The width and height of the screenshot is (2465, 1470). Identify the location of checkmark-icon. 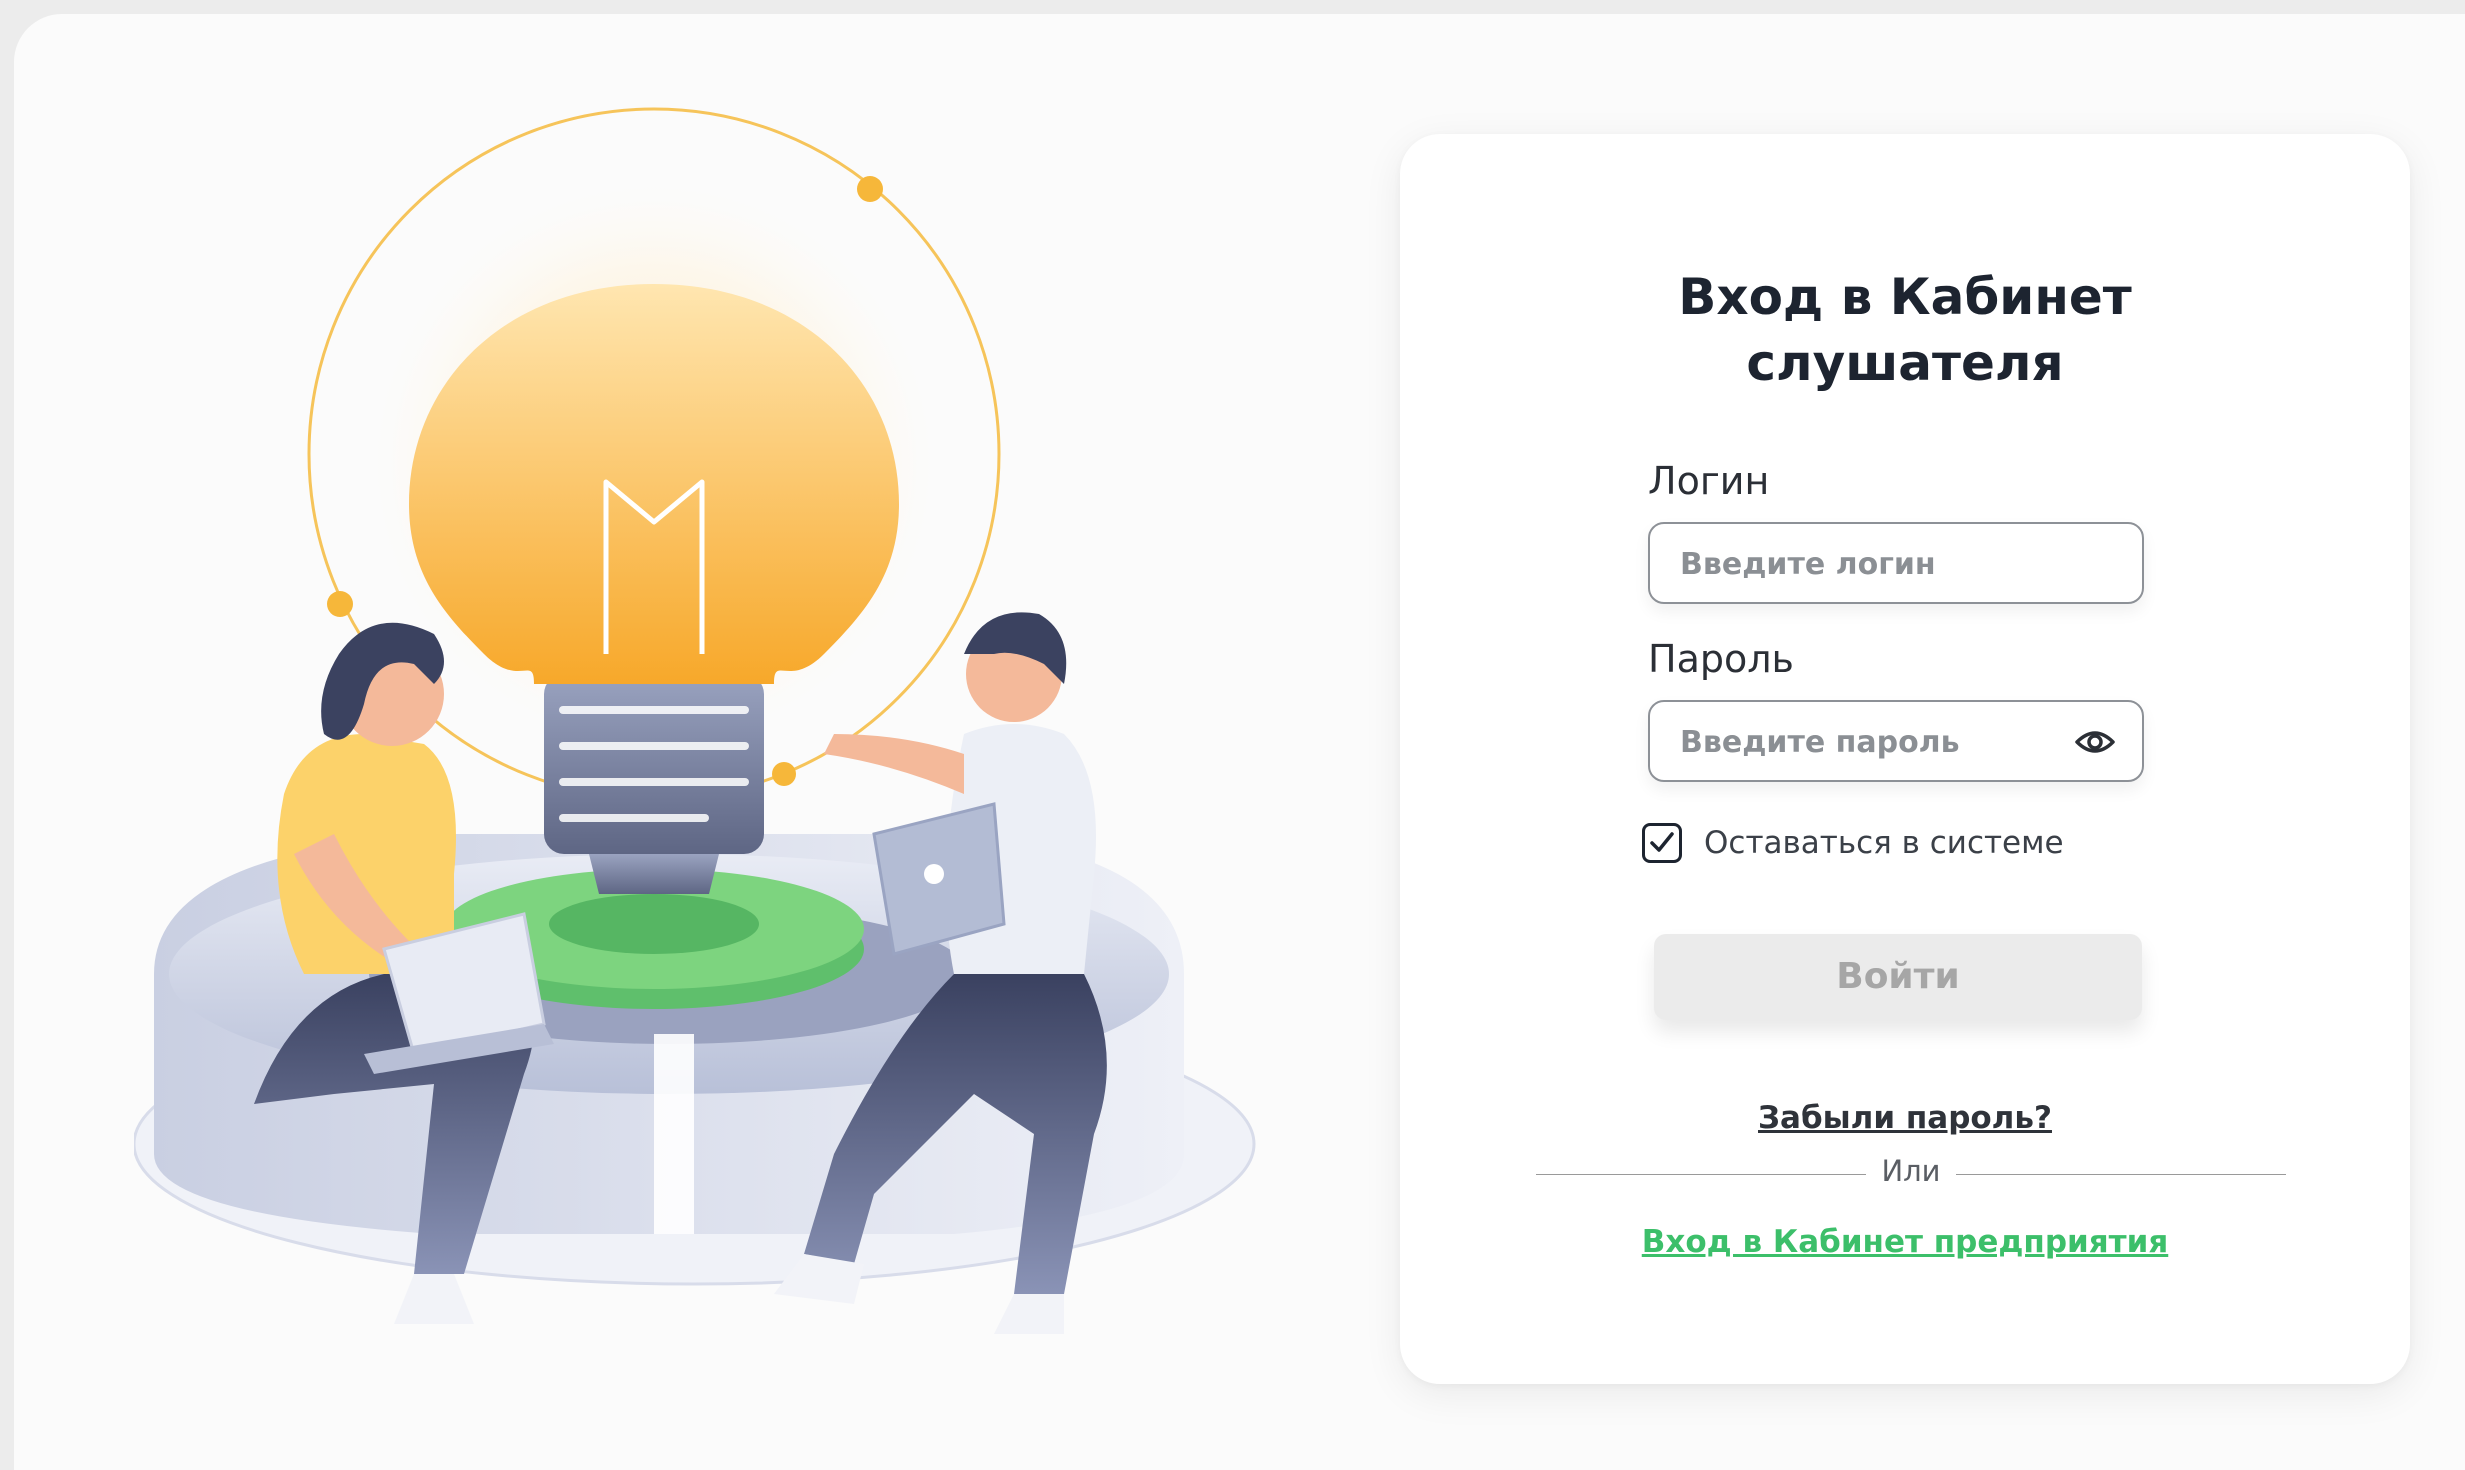
(1662, 842).